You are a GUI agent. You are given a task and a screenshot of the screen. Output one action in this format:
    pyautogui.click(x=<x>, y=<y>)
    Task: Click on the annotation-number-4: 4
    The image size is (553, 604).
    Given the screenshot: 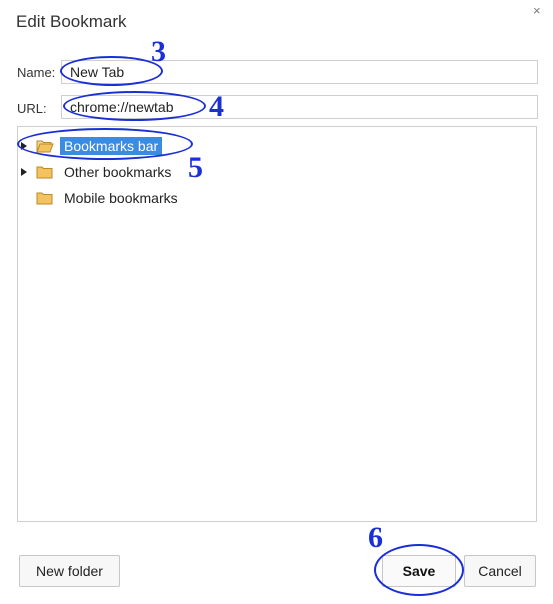 What is the action you would take?
    pyautogui.click(x=216, y=106)
    